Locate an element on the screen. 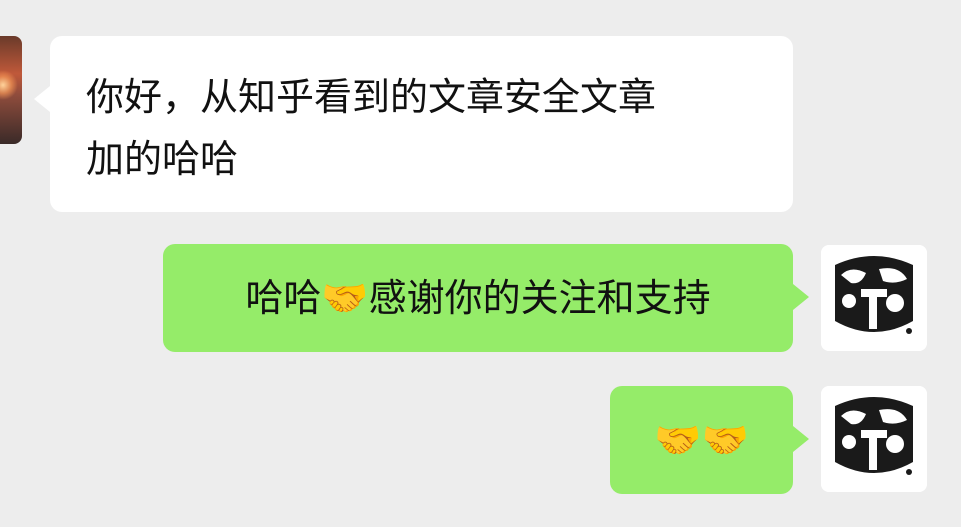 The width and height of the screenshot is (961, 527). message-text: 感谢你的关注和支持 is located at coordinates (539, 298).